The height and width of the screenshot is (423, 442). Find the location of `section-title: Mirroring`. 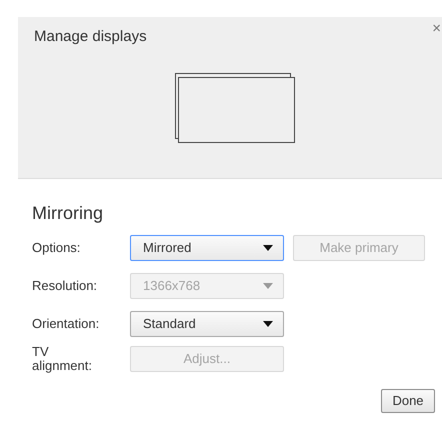

section-title: Mirroring is located at coordinates (68, 213).